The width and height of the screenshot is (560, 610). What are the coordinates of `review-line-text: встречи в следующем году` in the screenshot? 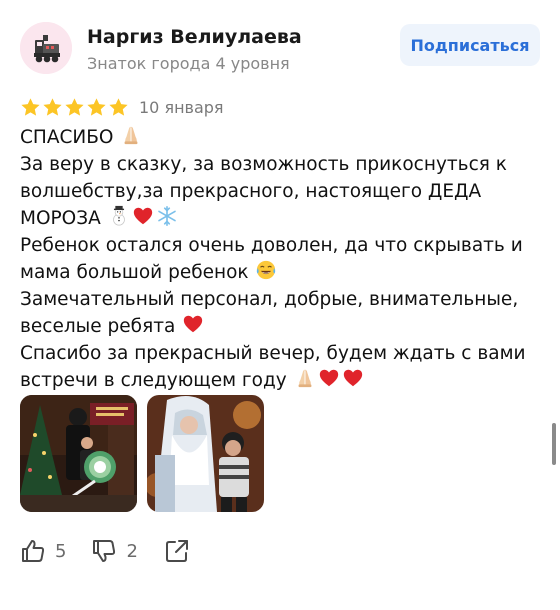 It's located at (153, 380).